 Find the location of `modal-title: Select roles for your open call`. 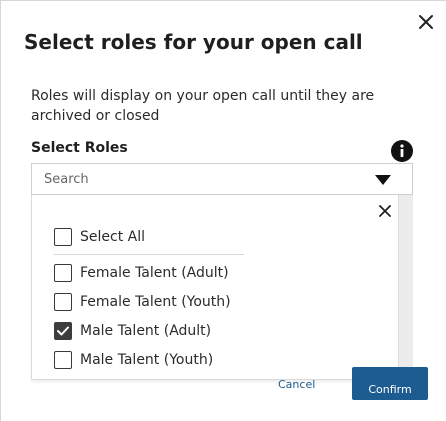

modal-title: Select roles for your open call is located at coordinates (193, 42).